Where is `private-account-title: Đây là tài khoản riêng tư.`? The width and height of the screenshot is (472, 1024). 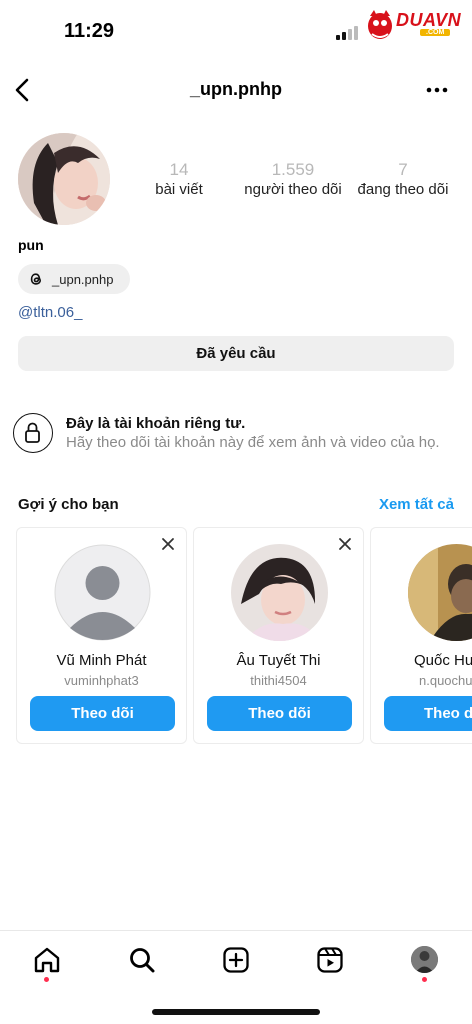
private-account-title: Đây là tài khoản riêng tư. is located at coordinates (156, 423).